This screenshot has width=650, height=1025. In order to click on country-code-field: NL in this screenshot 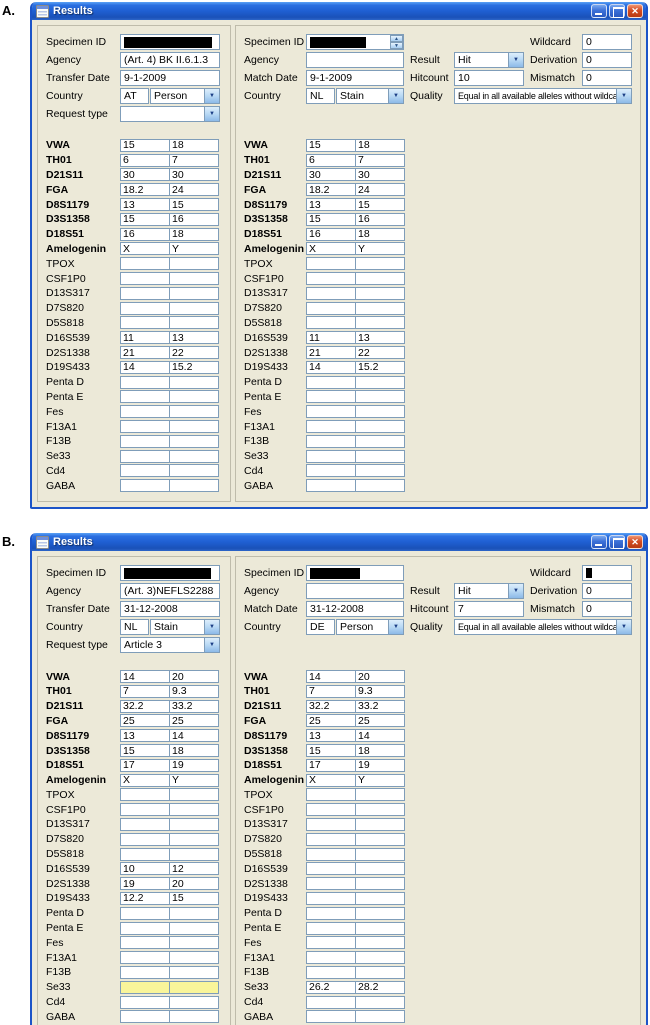, I will do `click(320, 96)`.